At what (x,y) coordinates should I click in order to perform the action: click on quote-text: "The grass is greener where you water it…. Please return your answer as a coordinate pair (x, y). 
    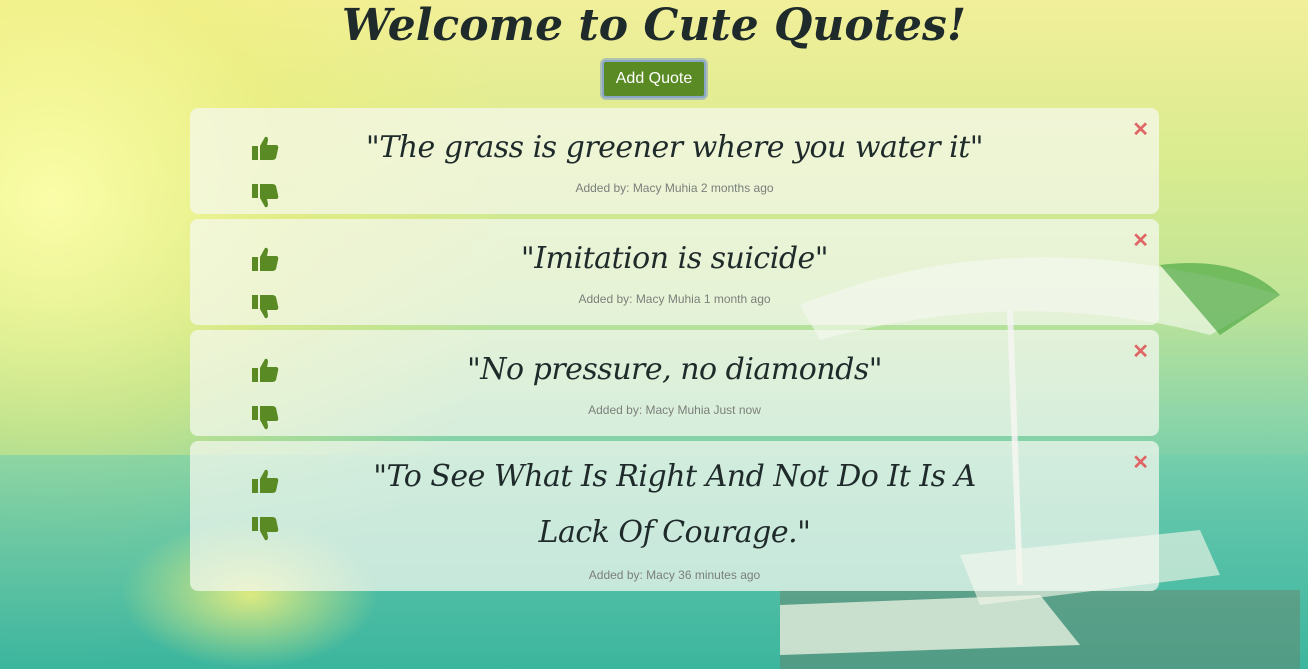
    Looking at the image, I should click on (674, 147).